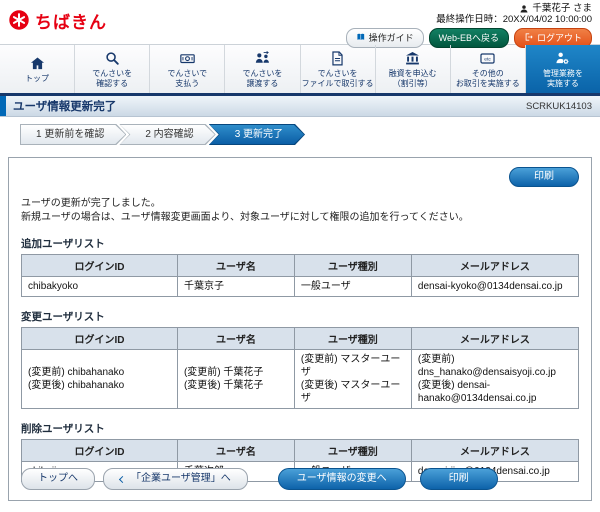 The width and height of the screenshot is (600, 512). I want to click on screen-id: SCRKUK14103, so click(558, 106).